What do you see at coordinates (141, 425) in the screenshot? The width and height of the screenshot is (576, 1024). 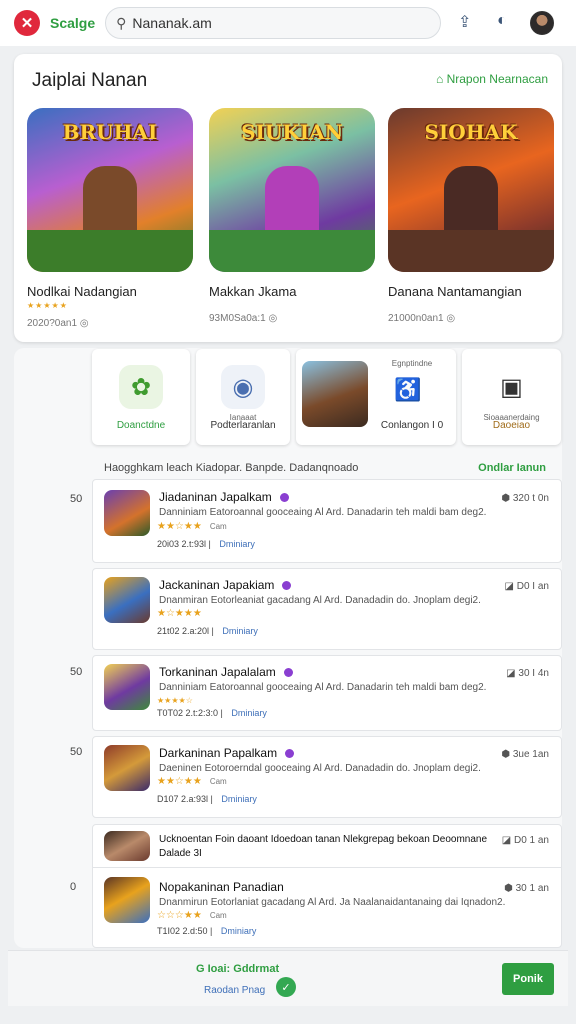 I see `category-label: Doanctdne` at bounding box center [141, 425].